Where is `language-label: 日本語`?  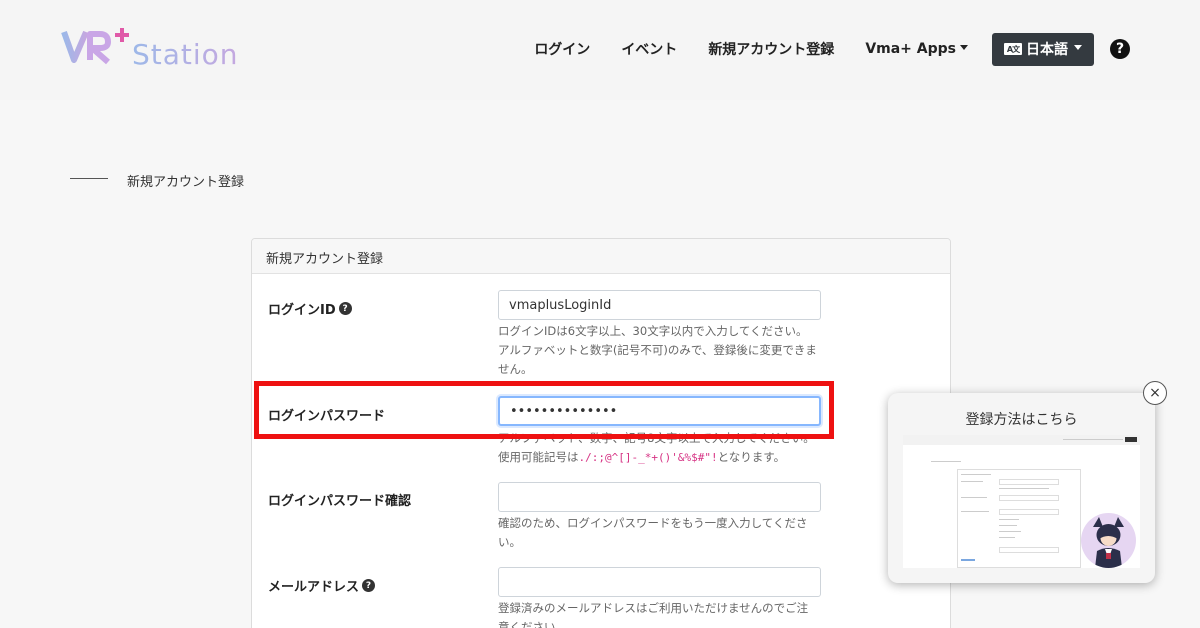 language-label: 日本語 is located at coordinates (1047, 50).